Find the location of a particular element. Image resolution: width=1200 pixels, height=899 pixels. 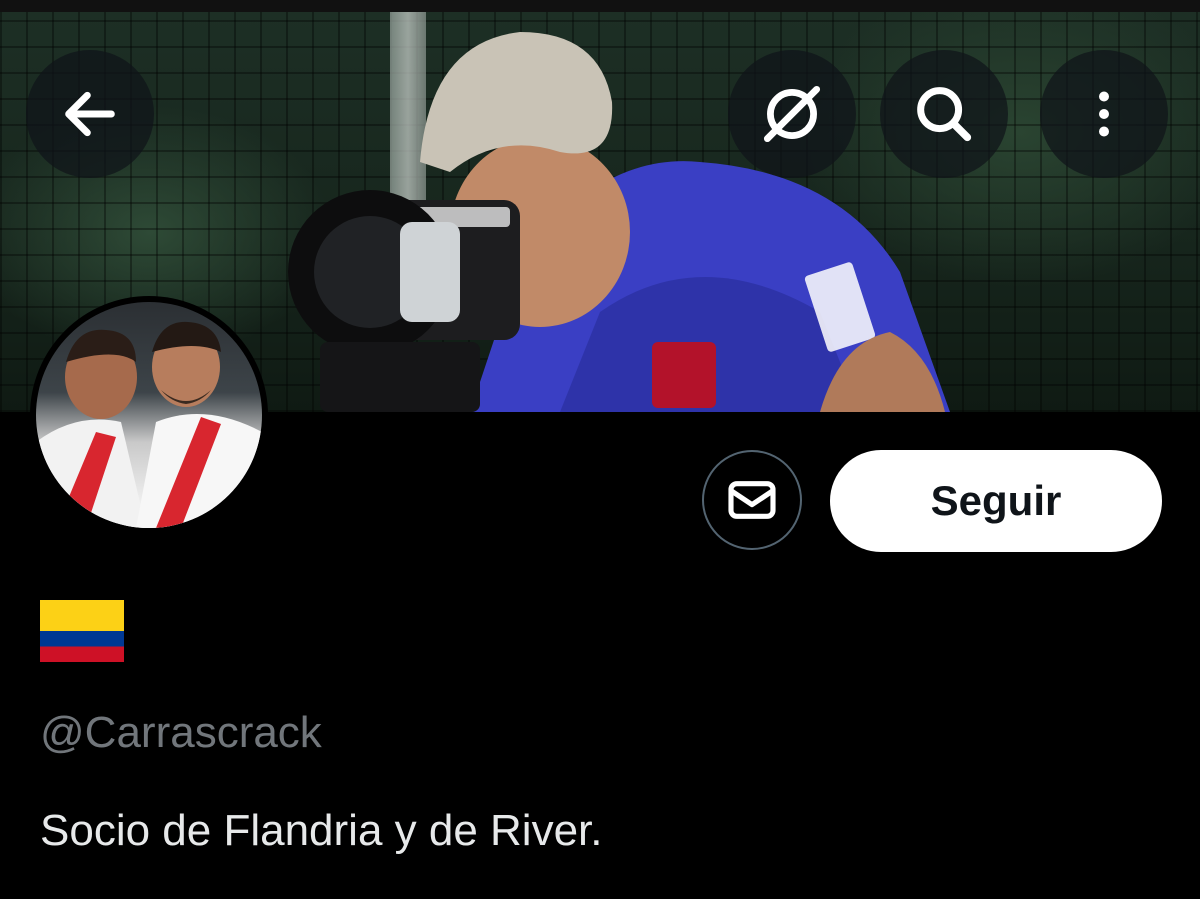

translate-button is located at coordinates (792, 114).